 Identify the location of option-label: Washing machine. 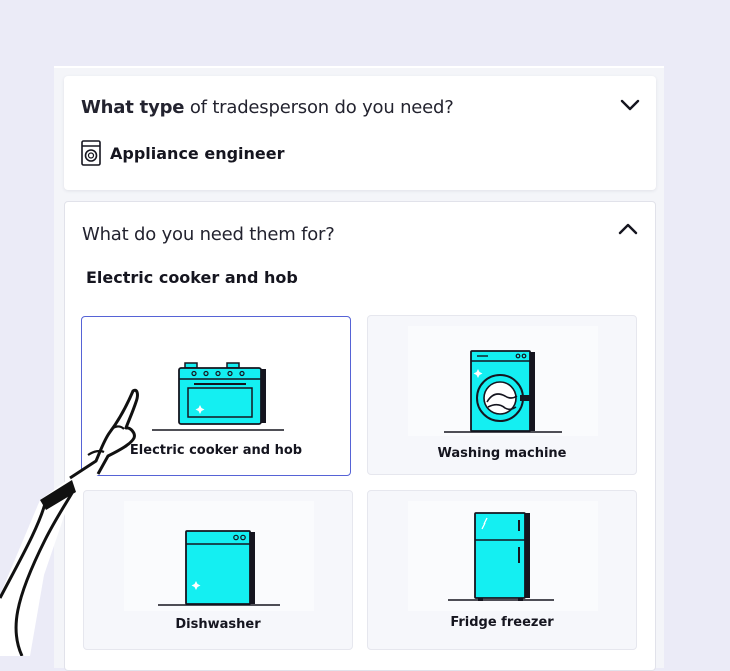
(502, 453).